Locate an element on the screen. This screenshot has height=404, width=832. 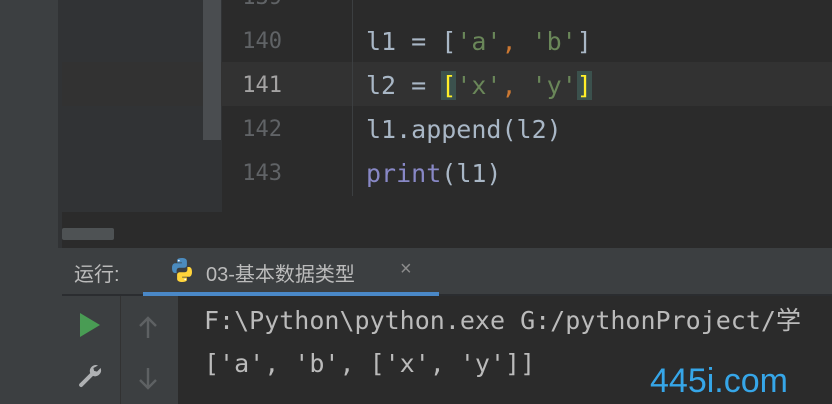
code-line-140: l1 = ['a', 'b'] is located at coordinates (479, 42).